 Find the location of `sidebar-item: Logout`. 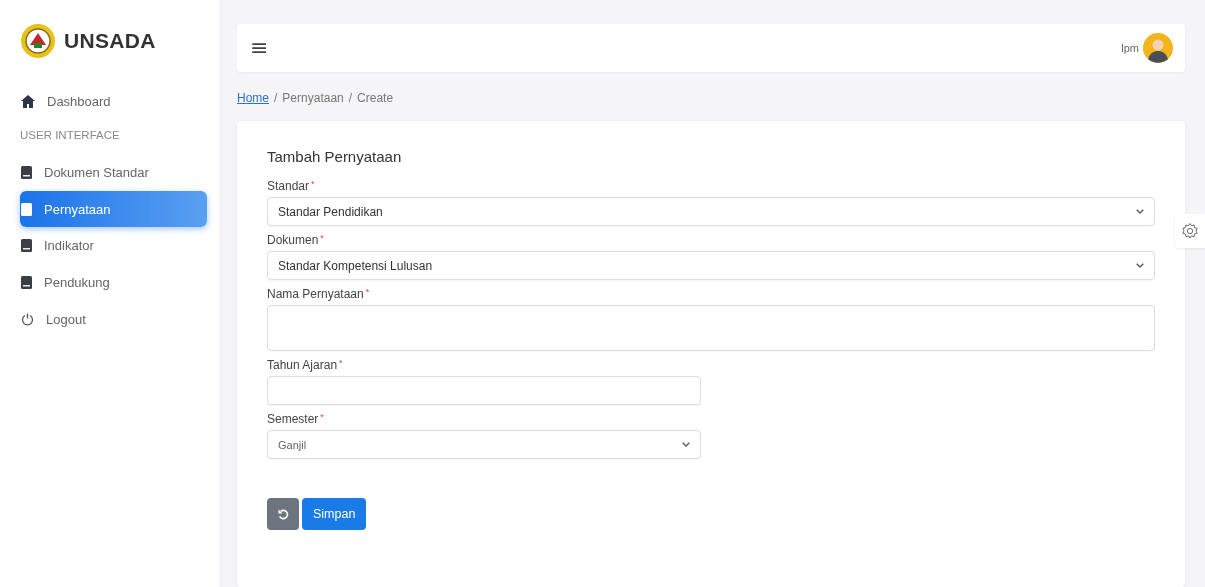

sidebar-item: Logout is located at coordinates (113, 319).